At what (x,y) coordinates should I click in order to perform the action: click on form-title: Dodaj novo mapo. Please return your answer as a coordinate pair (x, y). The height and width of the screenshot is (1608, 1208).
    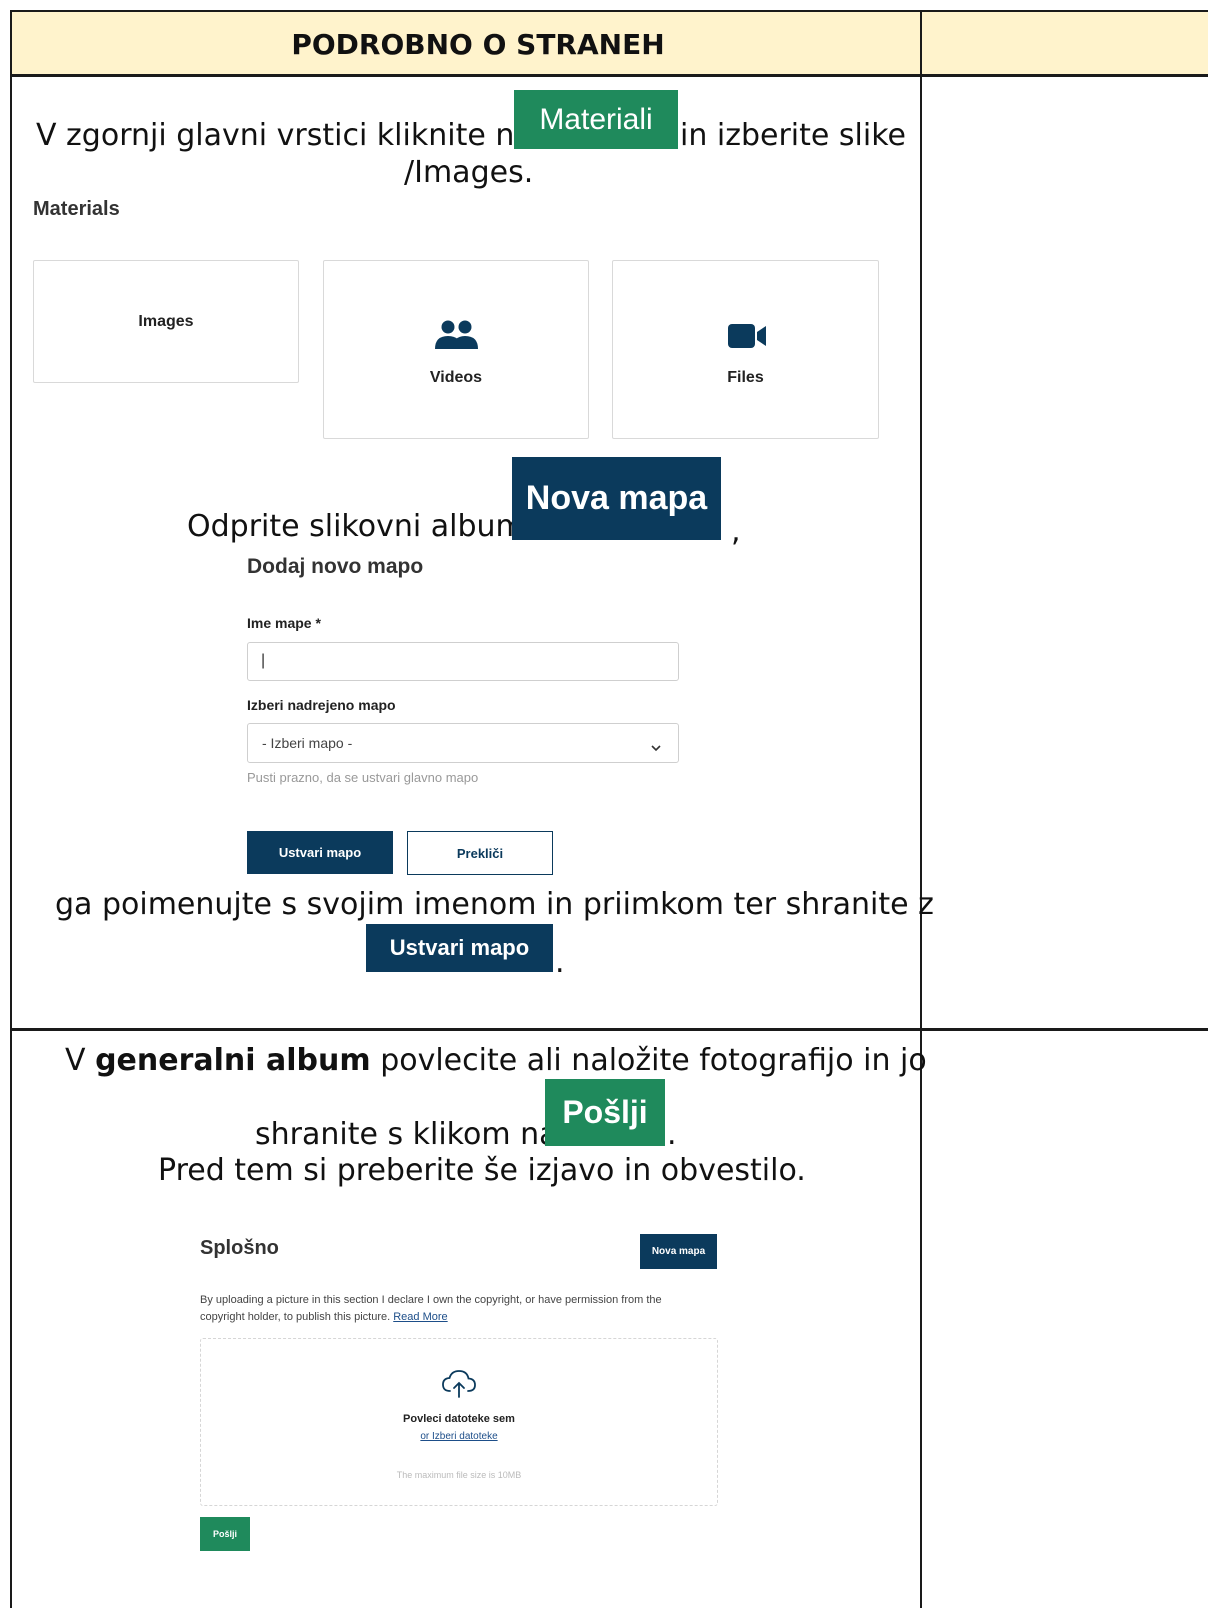
    Looking at the image, I should click on (335, 566).